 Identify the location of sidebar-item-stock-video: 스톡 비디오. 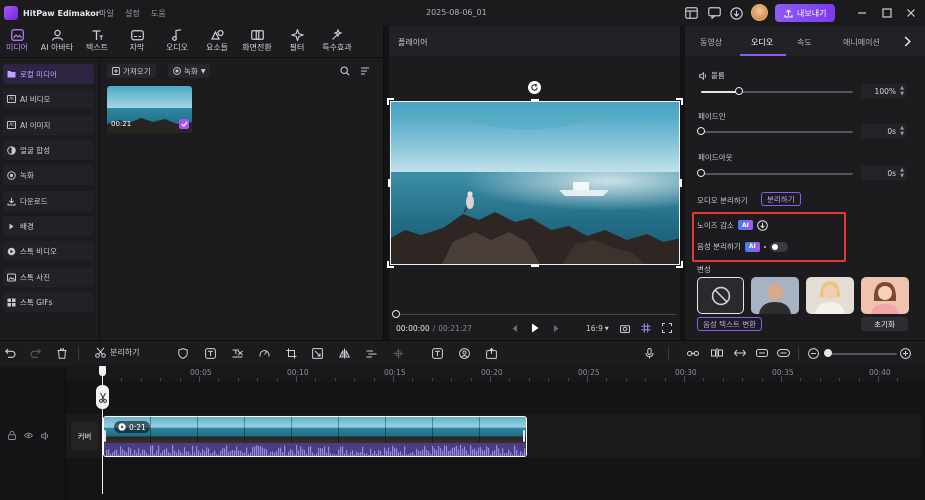
(48, 251).